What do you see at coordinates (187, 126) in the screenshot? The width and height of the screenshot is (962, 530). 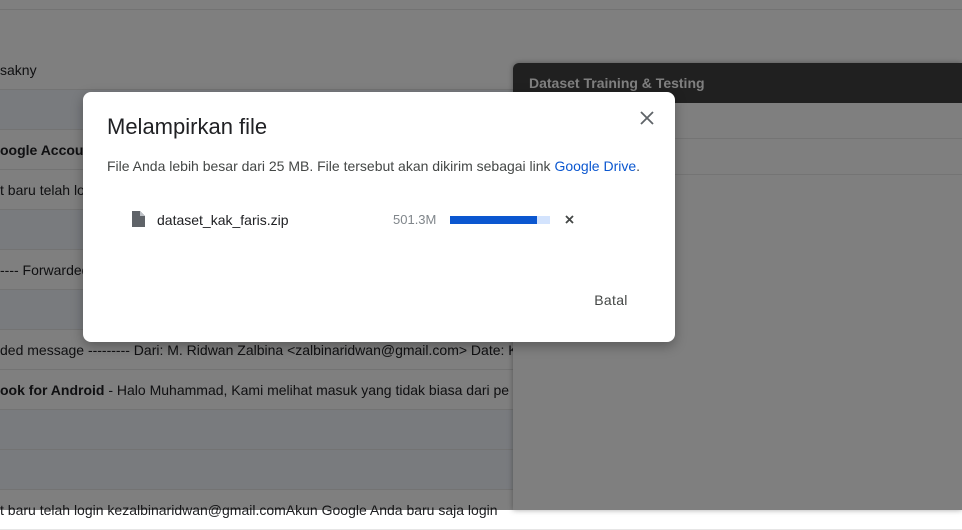 I see `dialog-title: Melampirkan file` at bounding box center [187, 126].